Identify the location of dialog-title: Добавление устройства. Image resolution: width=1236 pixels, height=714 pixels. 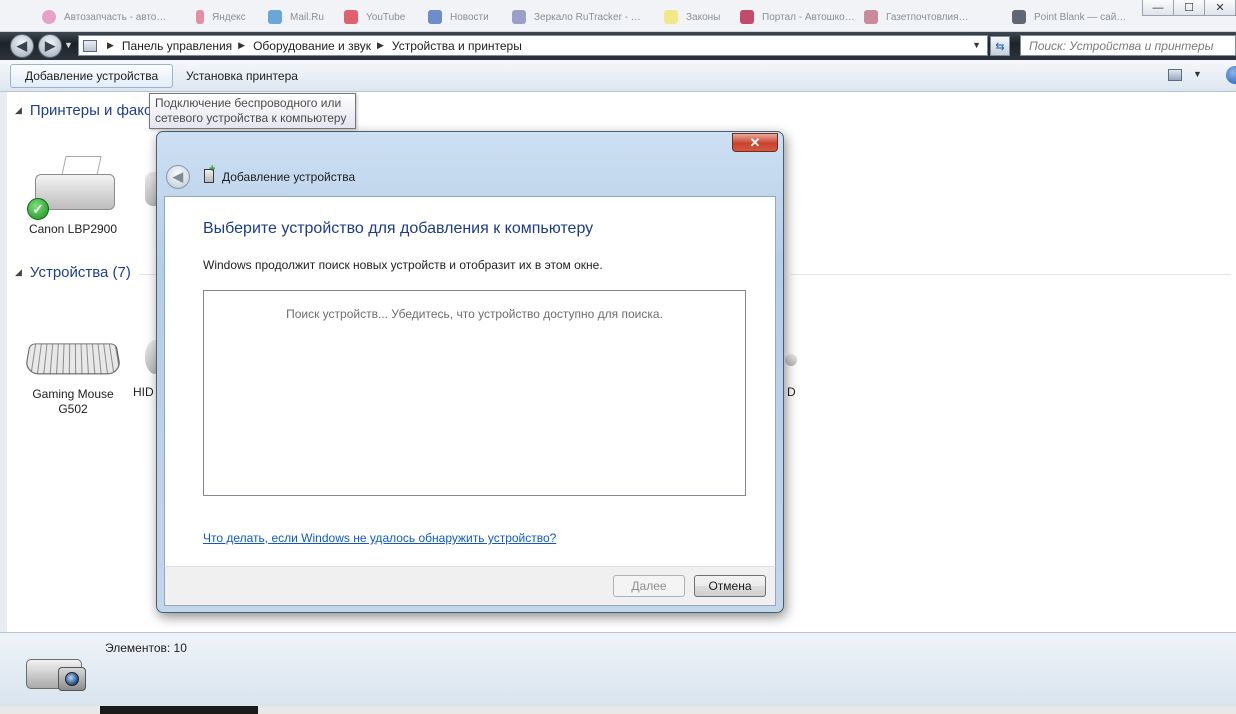
(289, 177).